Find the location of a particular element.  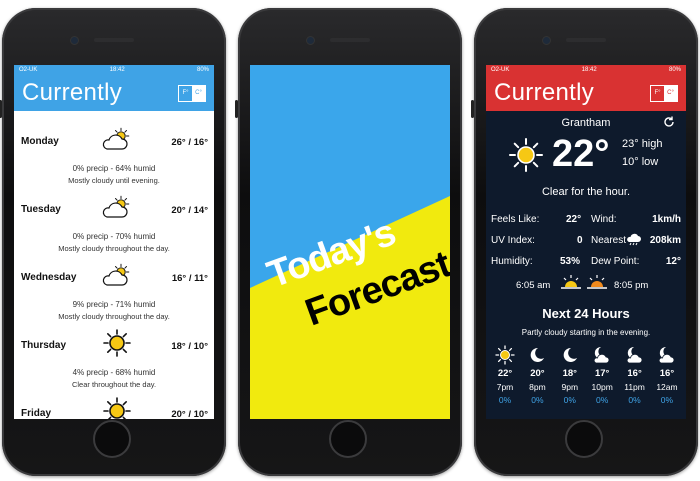

hourly-item: 22° 7pm 0% is located at coordinates (505, 375).